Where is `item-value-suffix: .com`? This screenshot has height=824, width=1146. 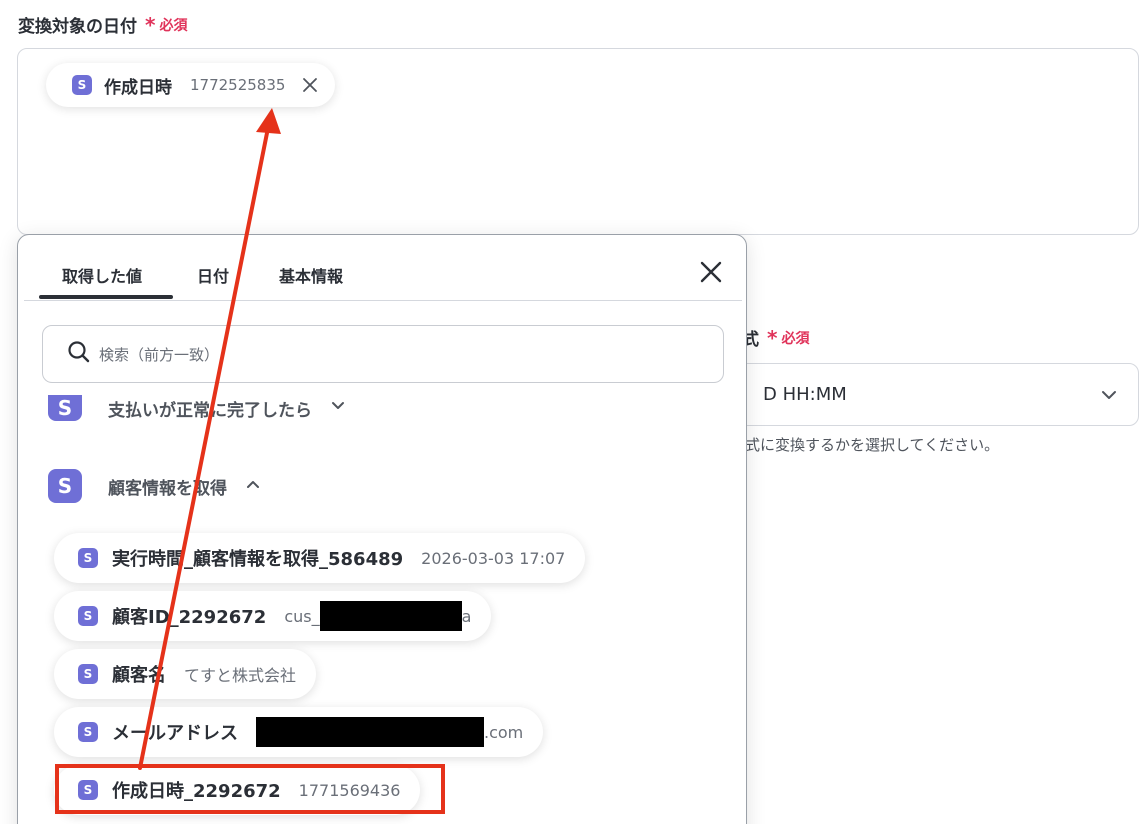 item-value-suffix: .com is located at coordinates (504, 732).